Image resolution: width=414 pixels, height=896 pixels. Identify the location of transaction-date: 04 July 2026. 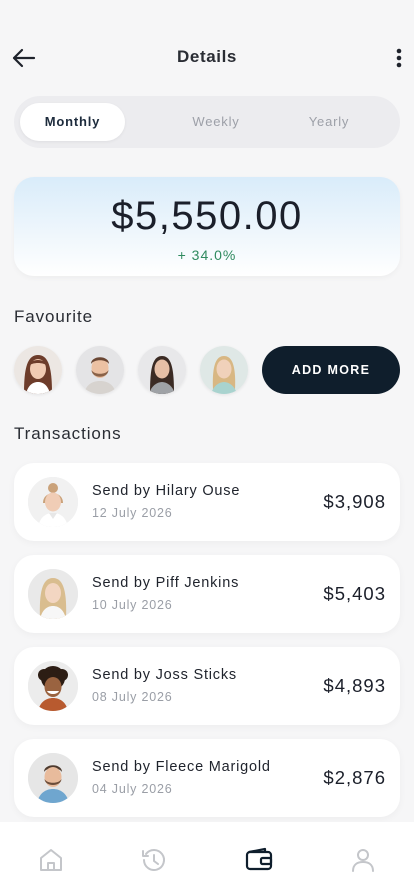
(132, 789).